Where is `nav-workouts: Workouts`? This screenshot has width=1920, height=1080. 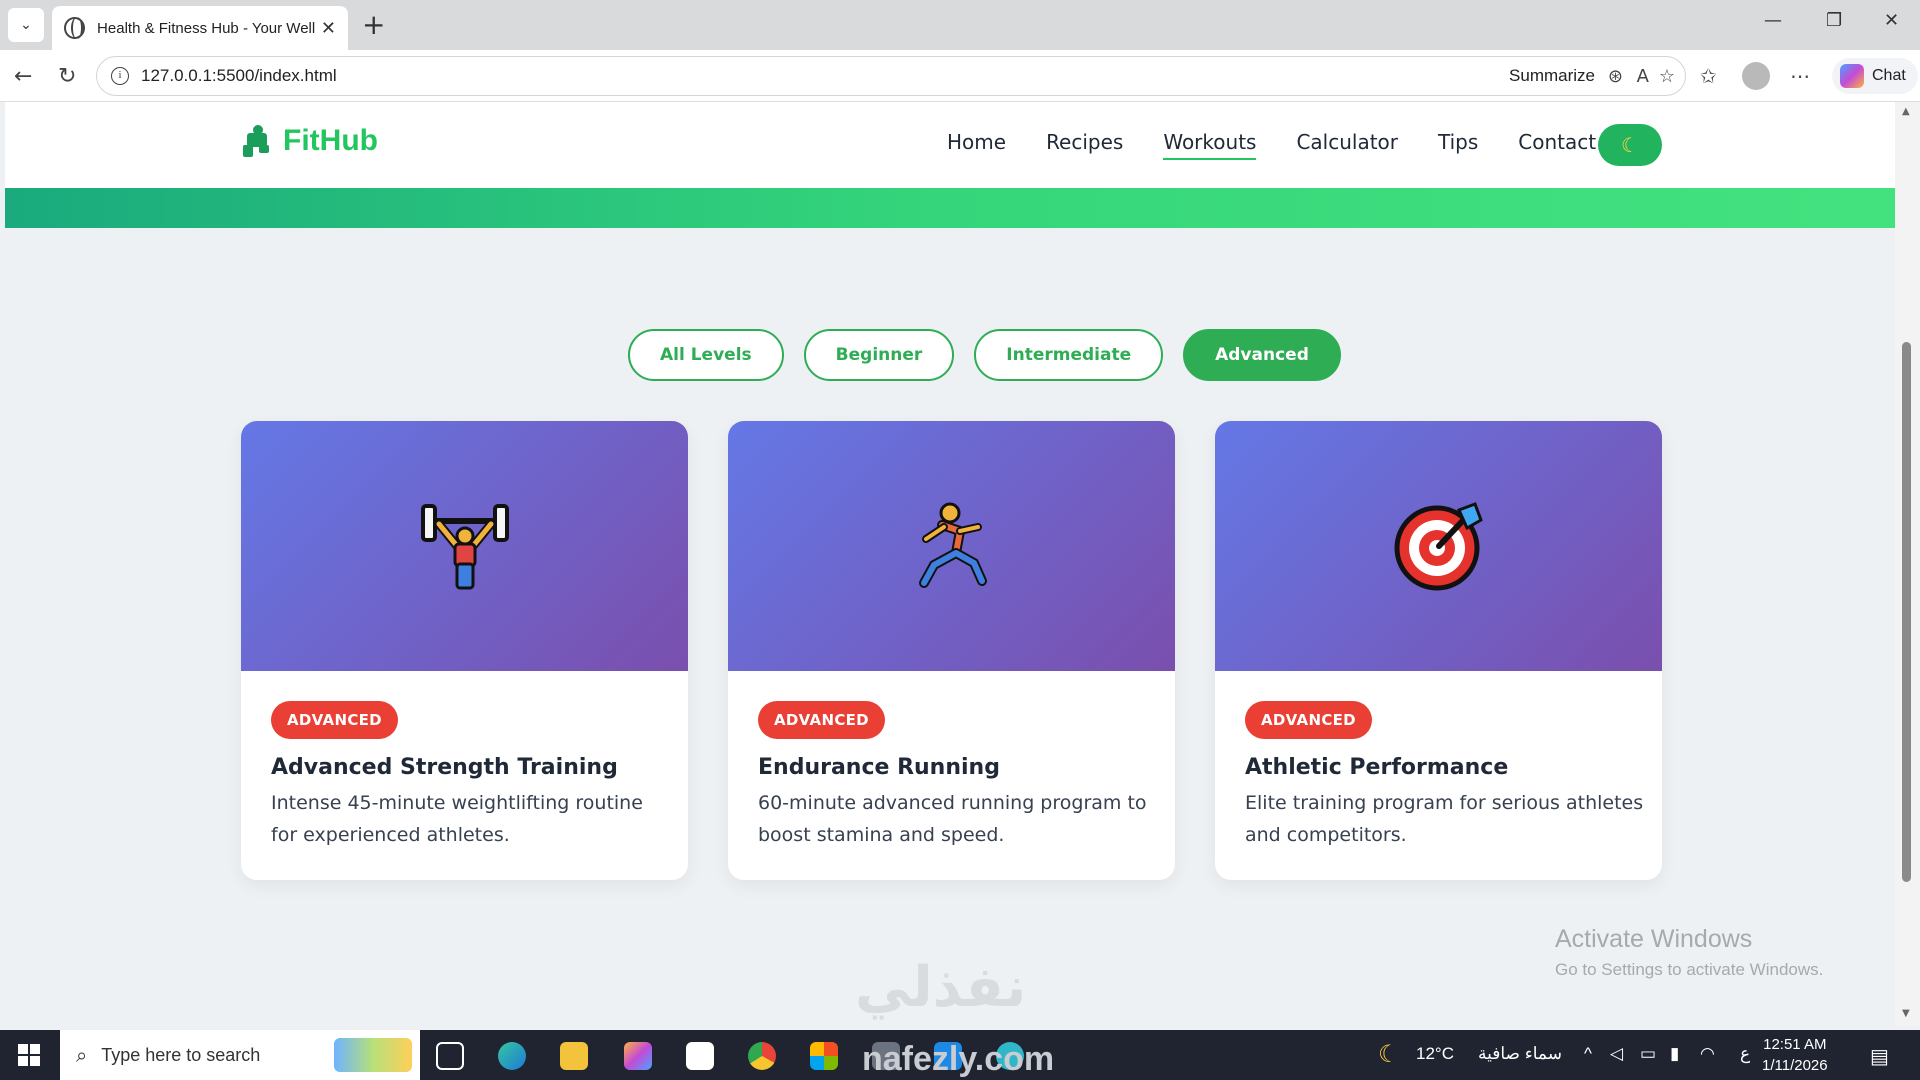 nav-workouts: Workouts is located at coordinates (1210, 145).